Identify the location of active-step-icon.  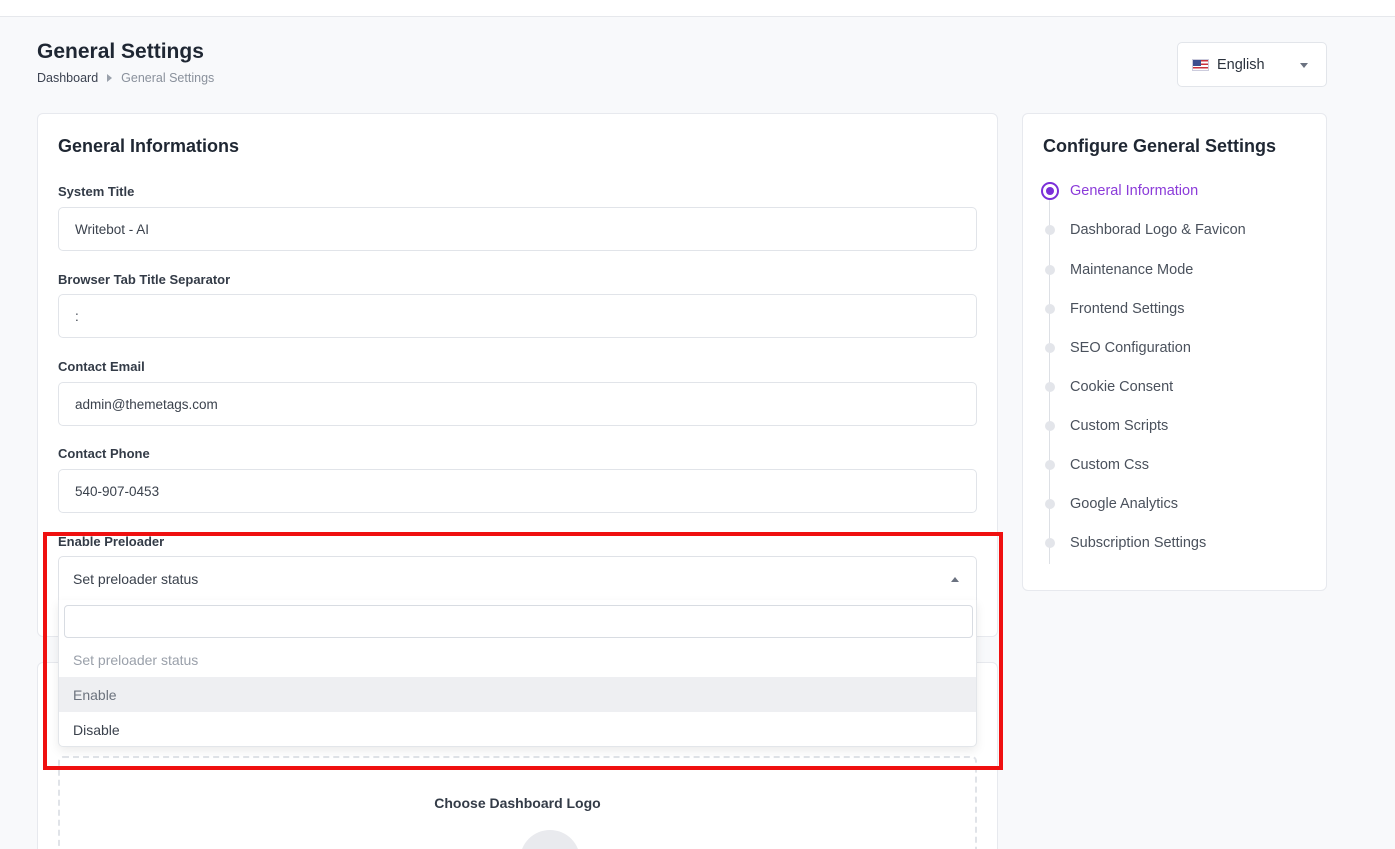
(1050, 191).